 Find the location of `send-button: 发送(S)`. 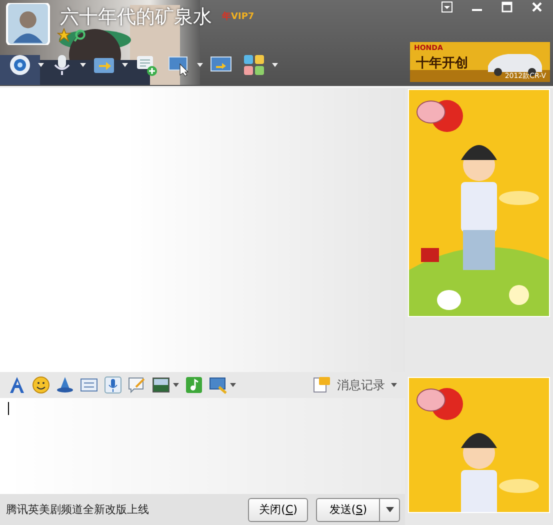

send-button: 发送(S) is located at coordinates (348, 510).